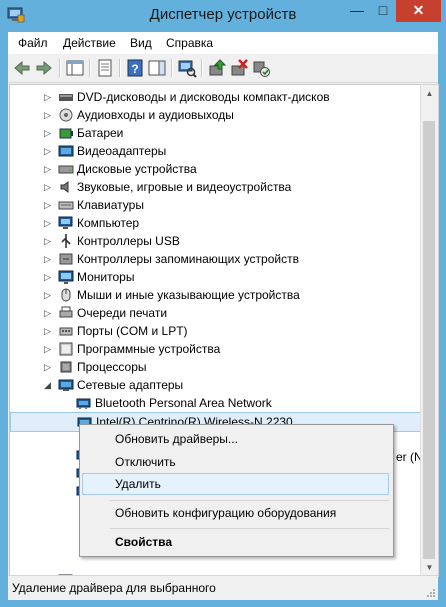 This screenshot has width=446, height=607. I want to click on disk-drive-icon, so click(66, 169).